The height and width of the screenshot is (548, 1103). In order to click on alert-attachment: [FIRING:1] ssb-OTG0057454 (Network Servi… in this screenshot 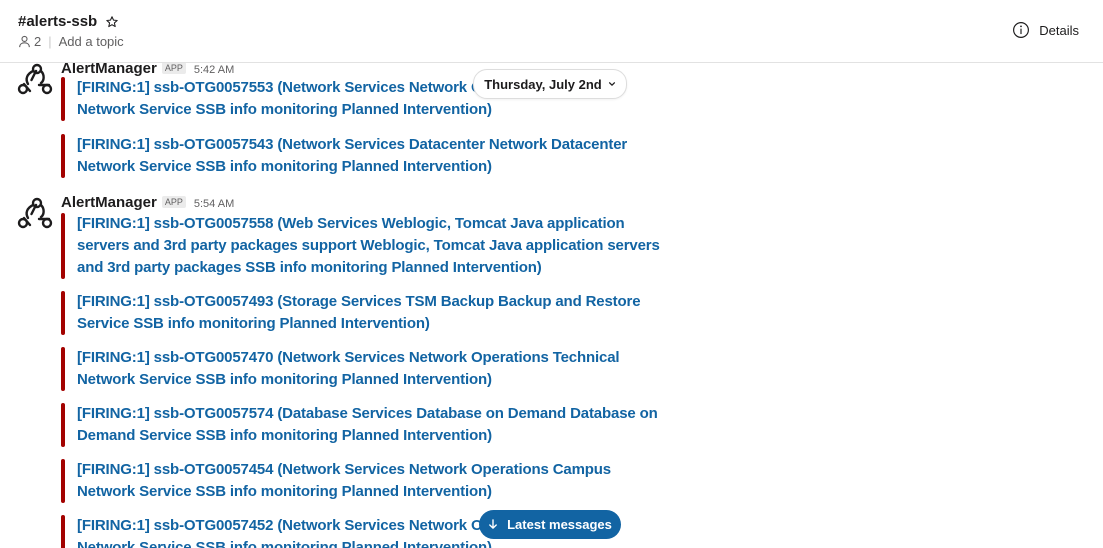, I will do `click(361, 481)`.